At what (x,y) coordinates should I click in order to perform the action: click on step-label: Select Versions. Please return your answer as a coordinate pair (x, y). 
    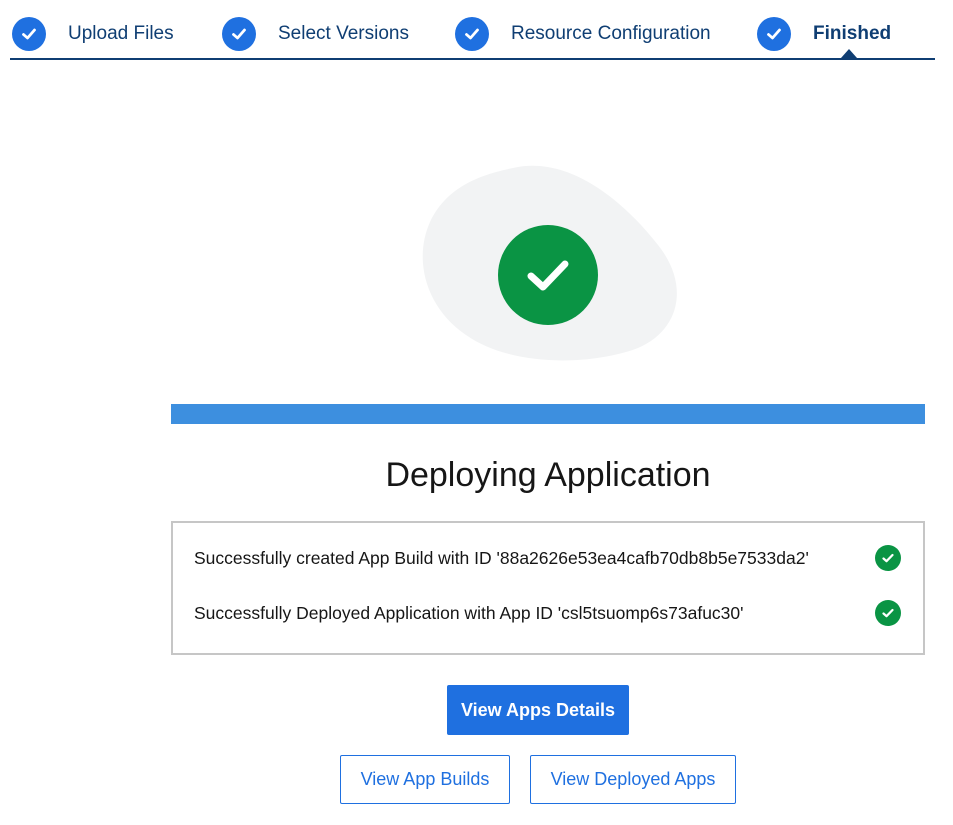
    Looking at the image, I should click on (343, 33).